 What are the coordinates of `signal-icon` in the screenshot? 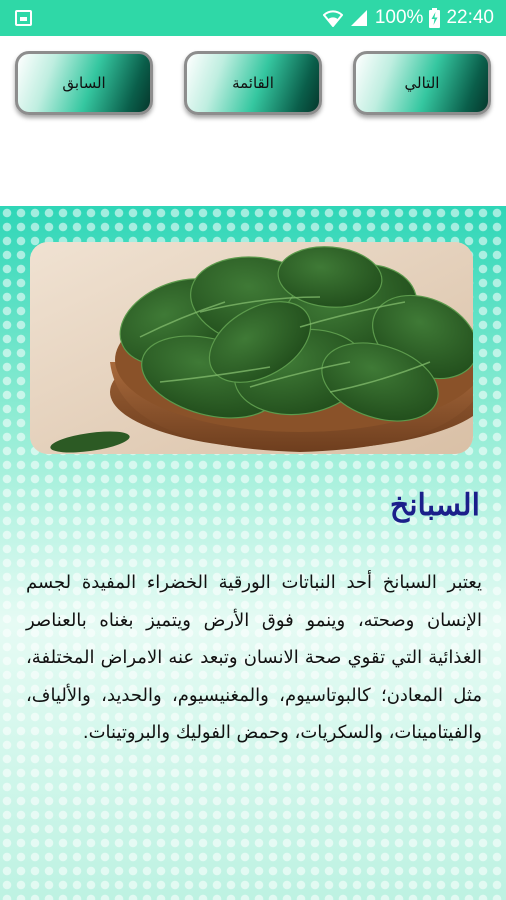 It's located at (359, 18).